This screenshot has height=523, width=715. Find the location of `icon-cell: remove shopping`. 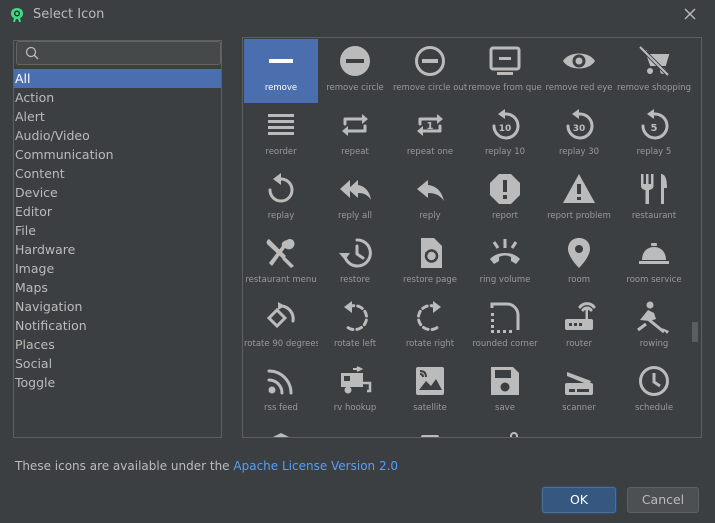

icon-cell: remove shopping is located at coordinates (654, 71).